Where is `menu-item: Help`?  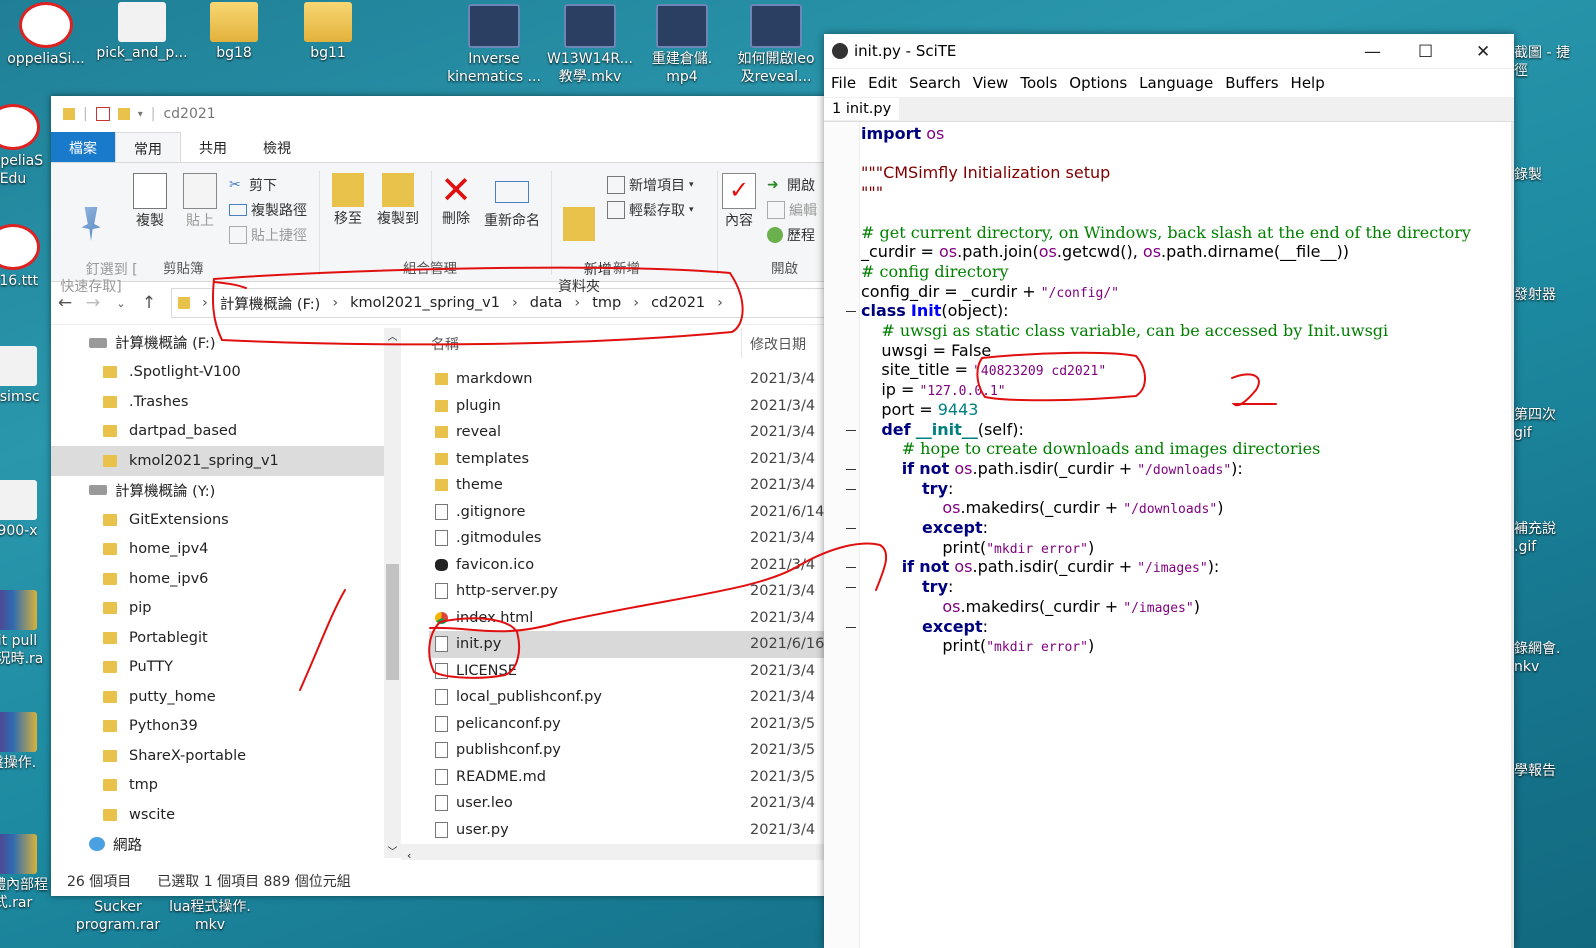 menu-item: Help is located at coordinates (1308, 83).